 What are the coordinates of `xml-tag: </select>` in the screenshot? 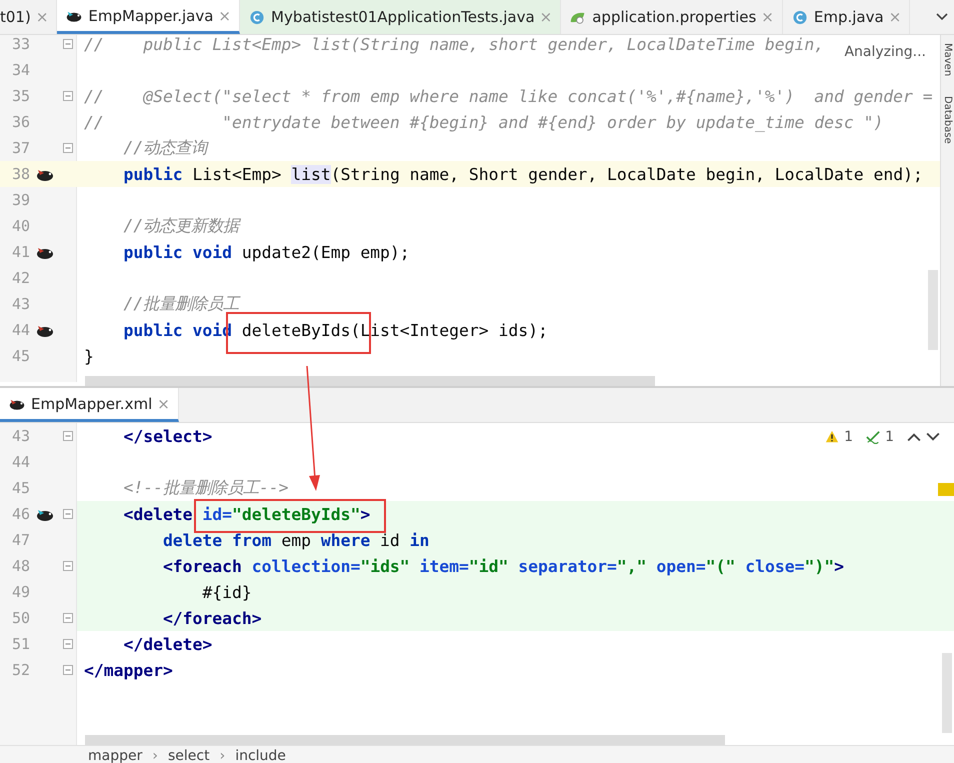 It's located at (148, 436).